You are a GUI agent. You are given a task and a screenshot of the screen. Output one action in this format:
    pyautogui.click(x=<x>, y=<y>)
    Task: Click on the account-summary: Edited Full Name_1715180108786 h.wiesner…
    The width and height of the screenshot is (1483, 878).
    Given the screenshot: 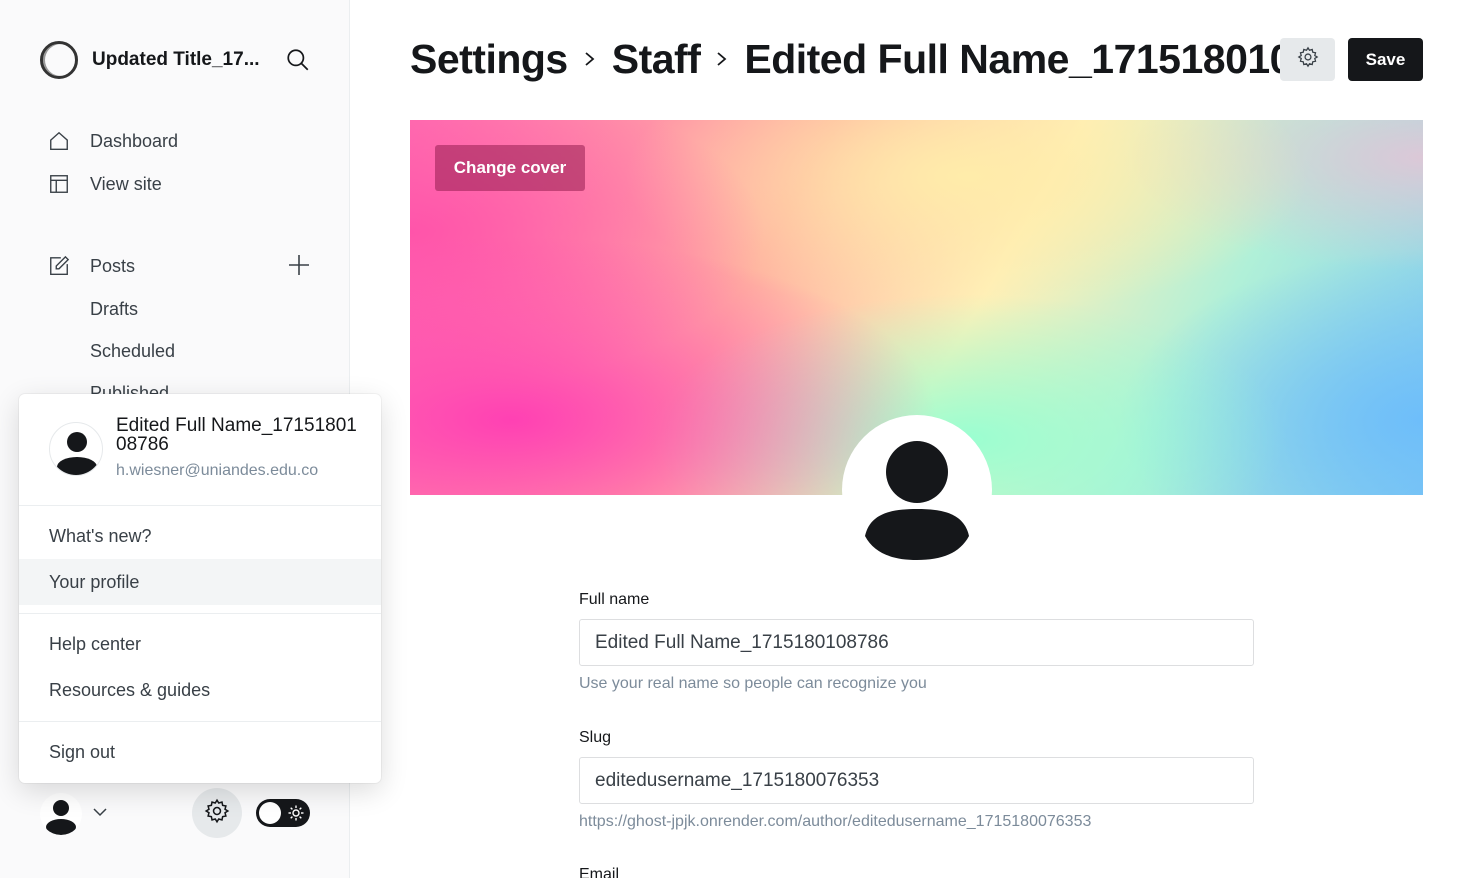 What is the action you would take?
    pyautogui.click(x=200, y=450)
    